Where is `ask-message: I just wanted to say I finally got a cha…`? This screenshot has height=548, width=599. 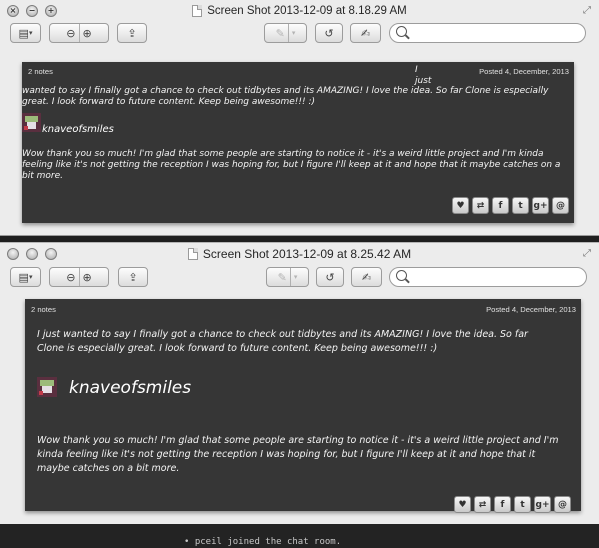 ask-message: I just wanted to say I finally got a cha… is located at coordinates (282, 341).